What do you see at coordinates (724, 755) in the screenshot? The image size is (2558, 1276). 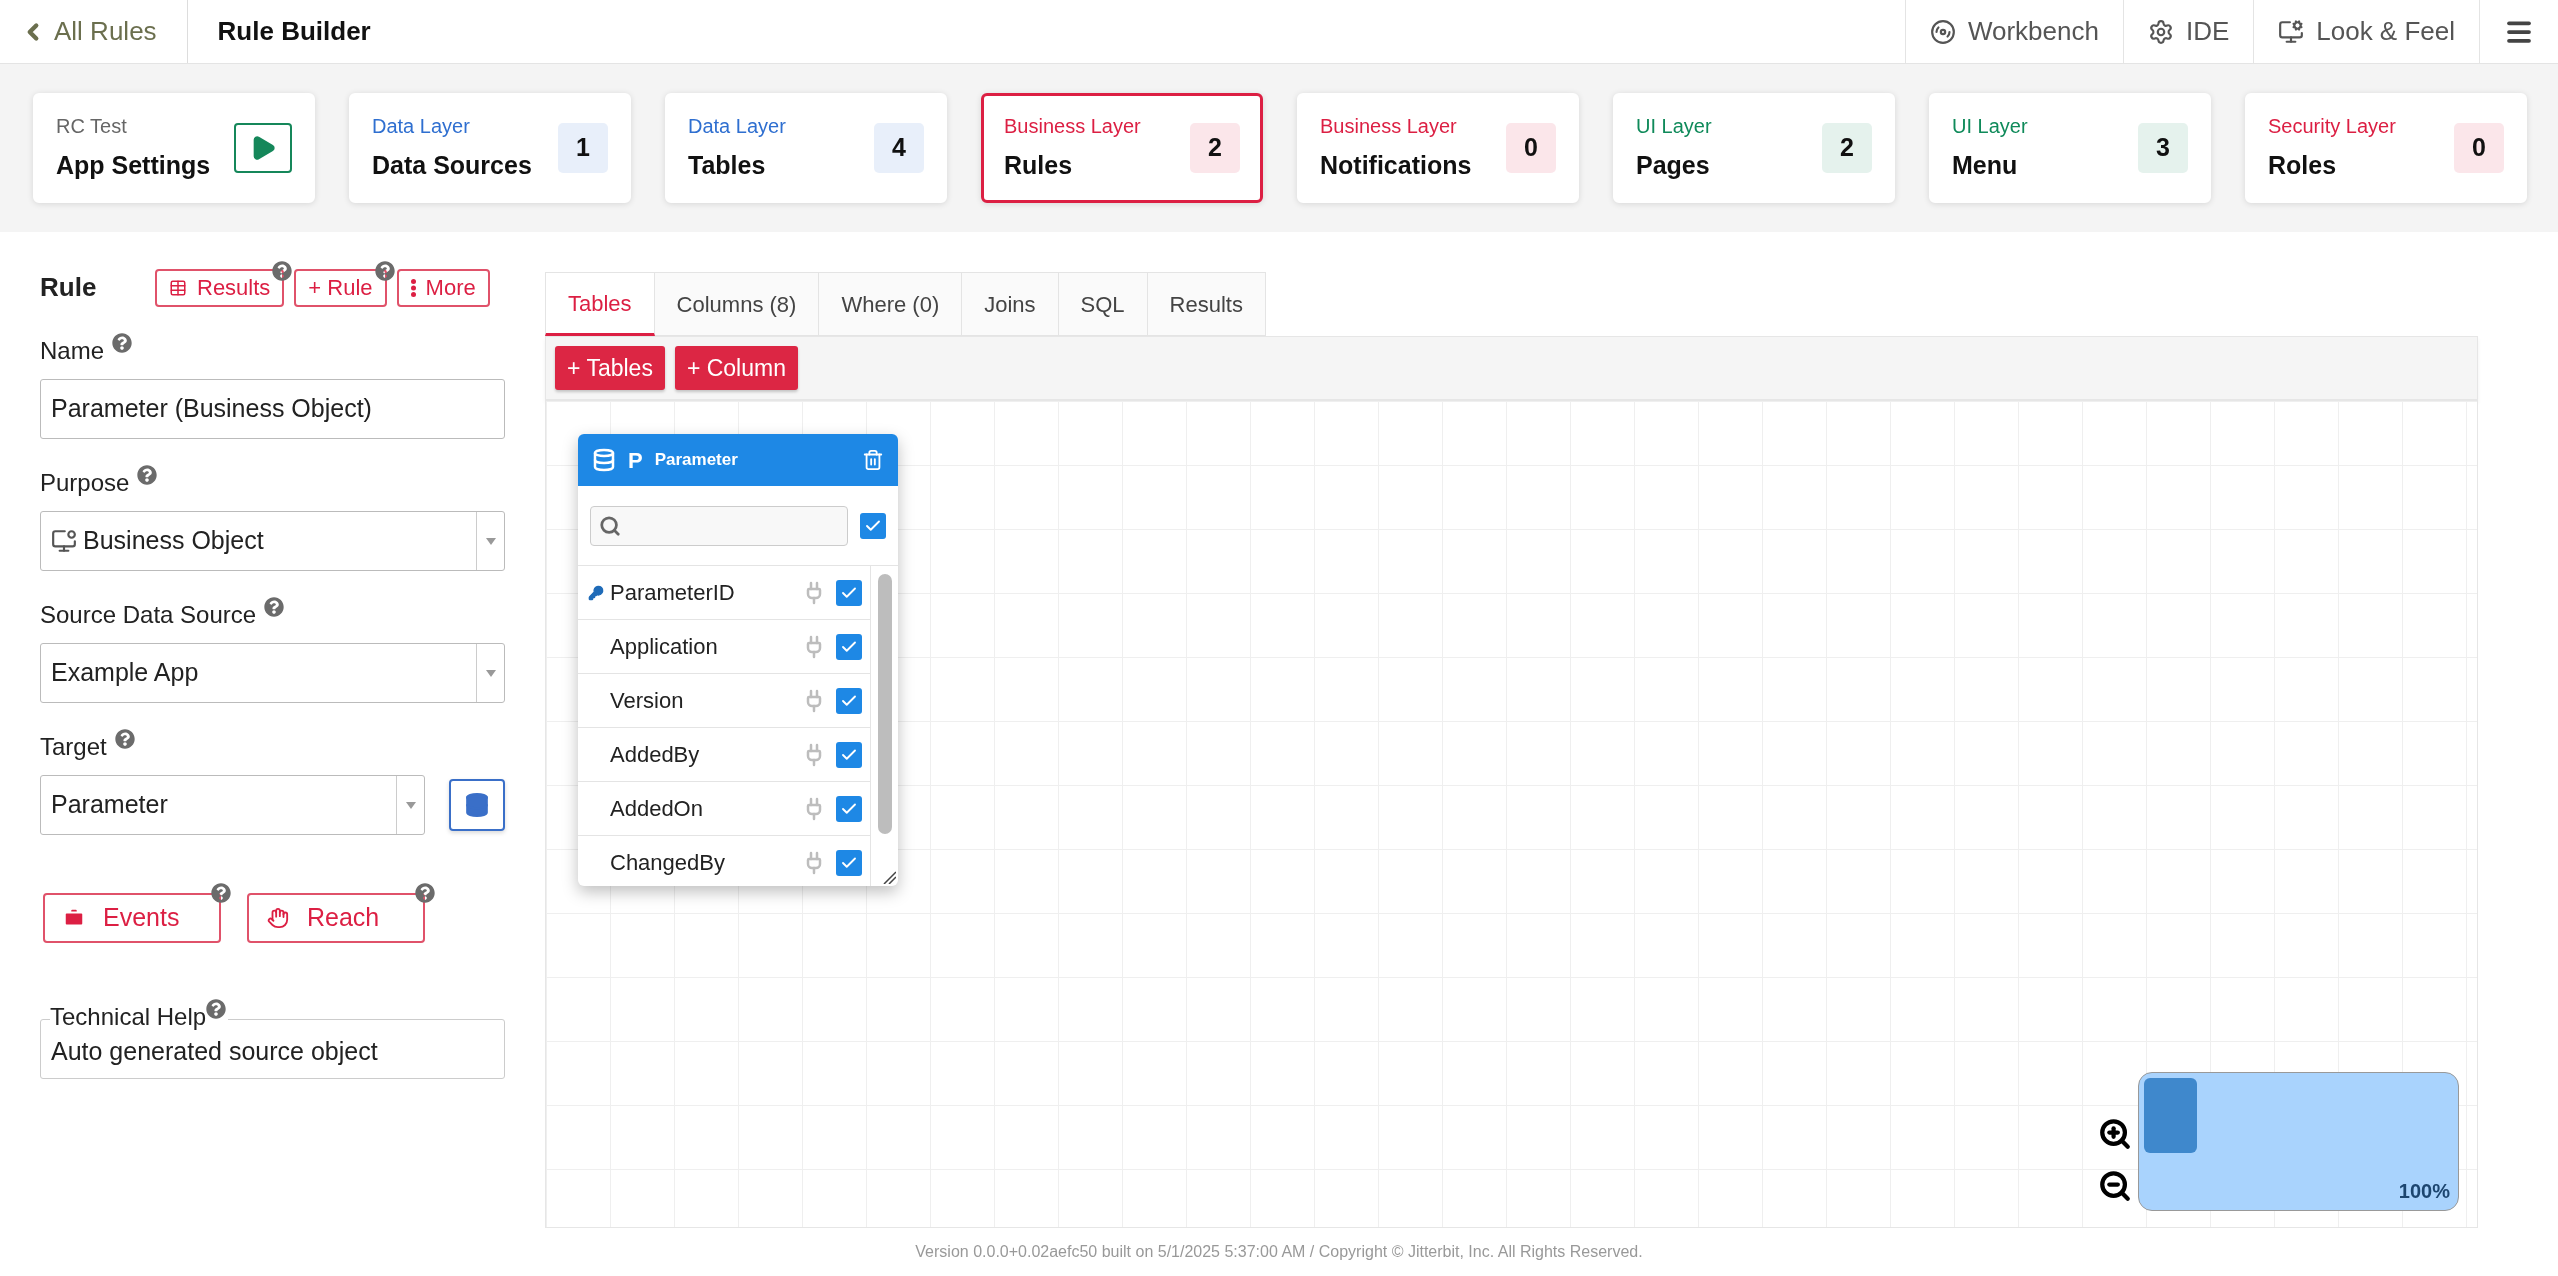 I see `column-row: AddedBy` at bounding box center [724, 755].